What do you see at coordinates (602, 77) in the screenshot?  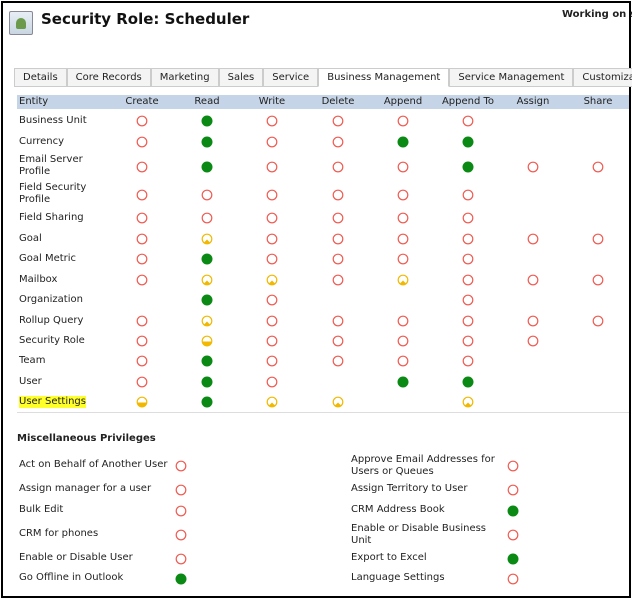 I see `tab-customizati: Customizati` at bounding box center [602, 77].